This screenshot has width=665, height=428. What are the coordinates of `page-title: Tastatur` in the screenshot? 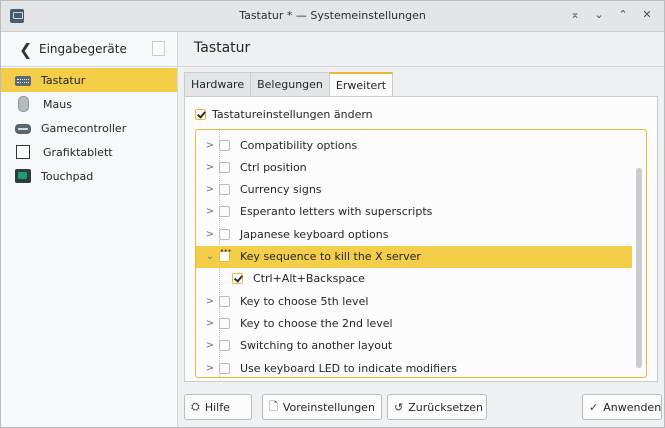 It's located at (222, 48).